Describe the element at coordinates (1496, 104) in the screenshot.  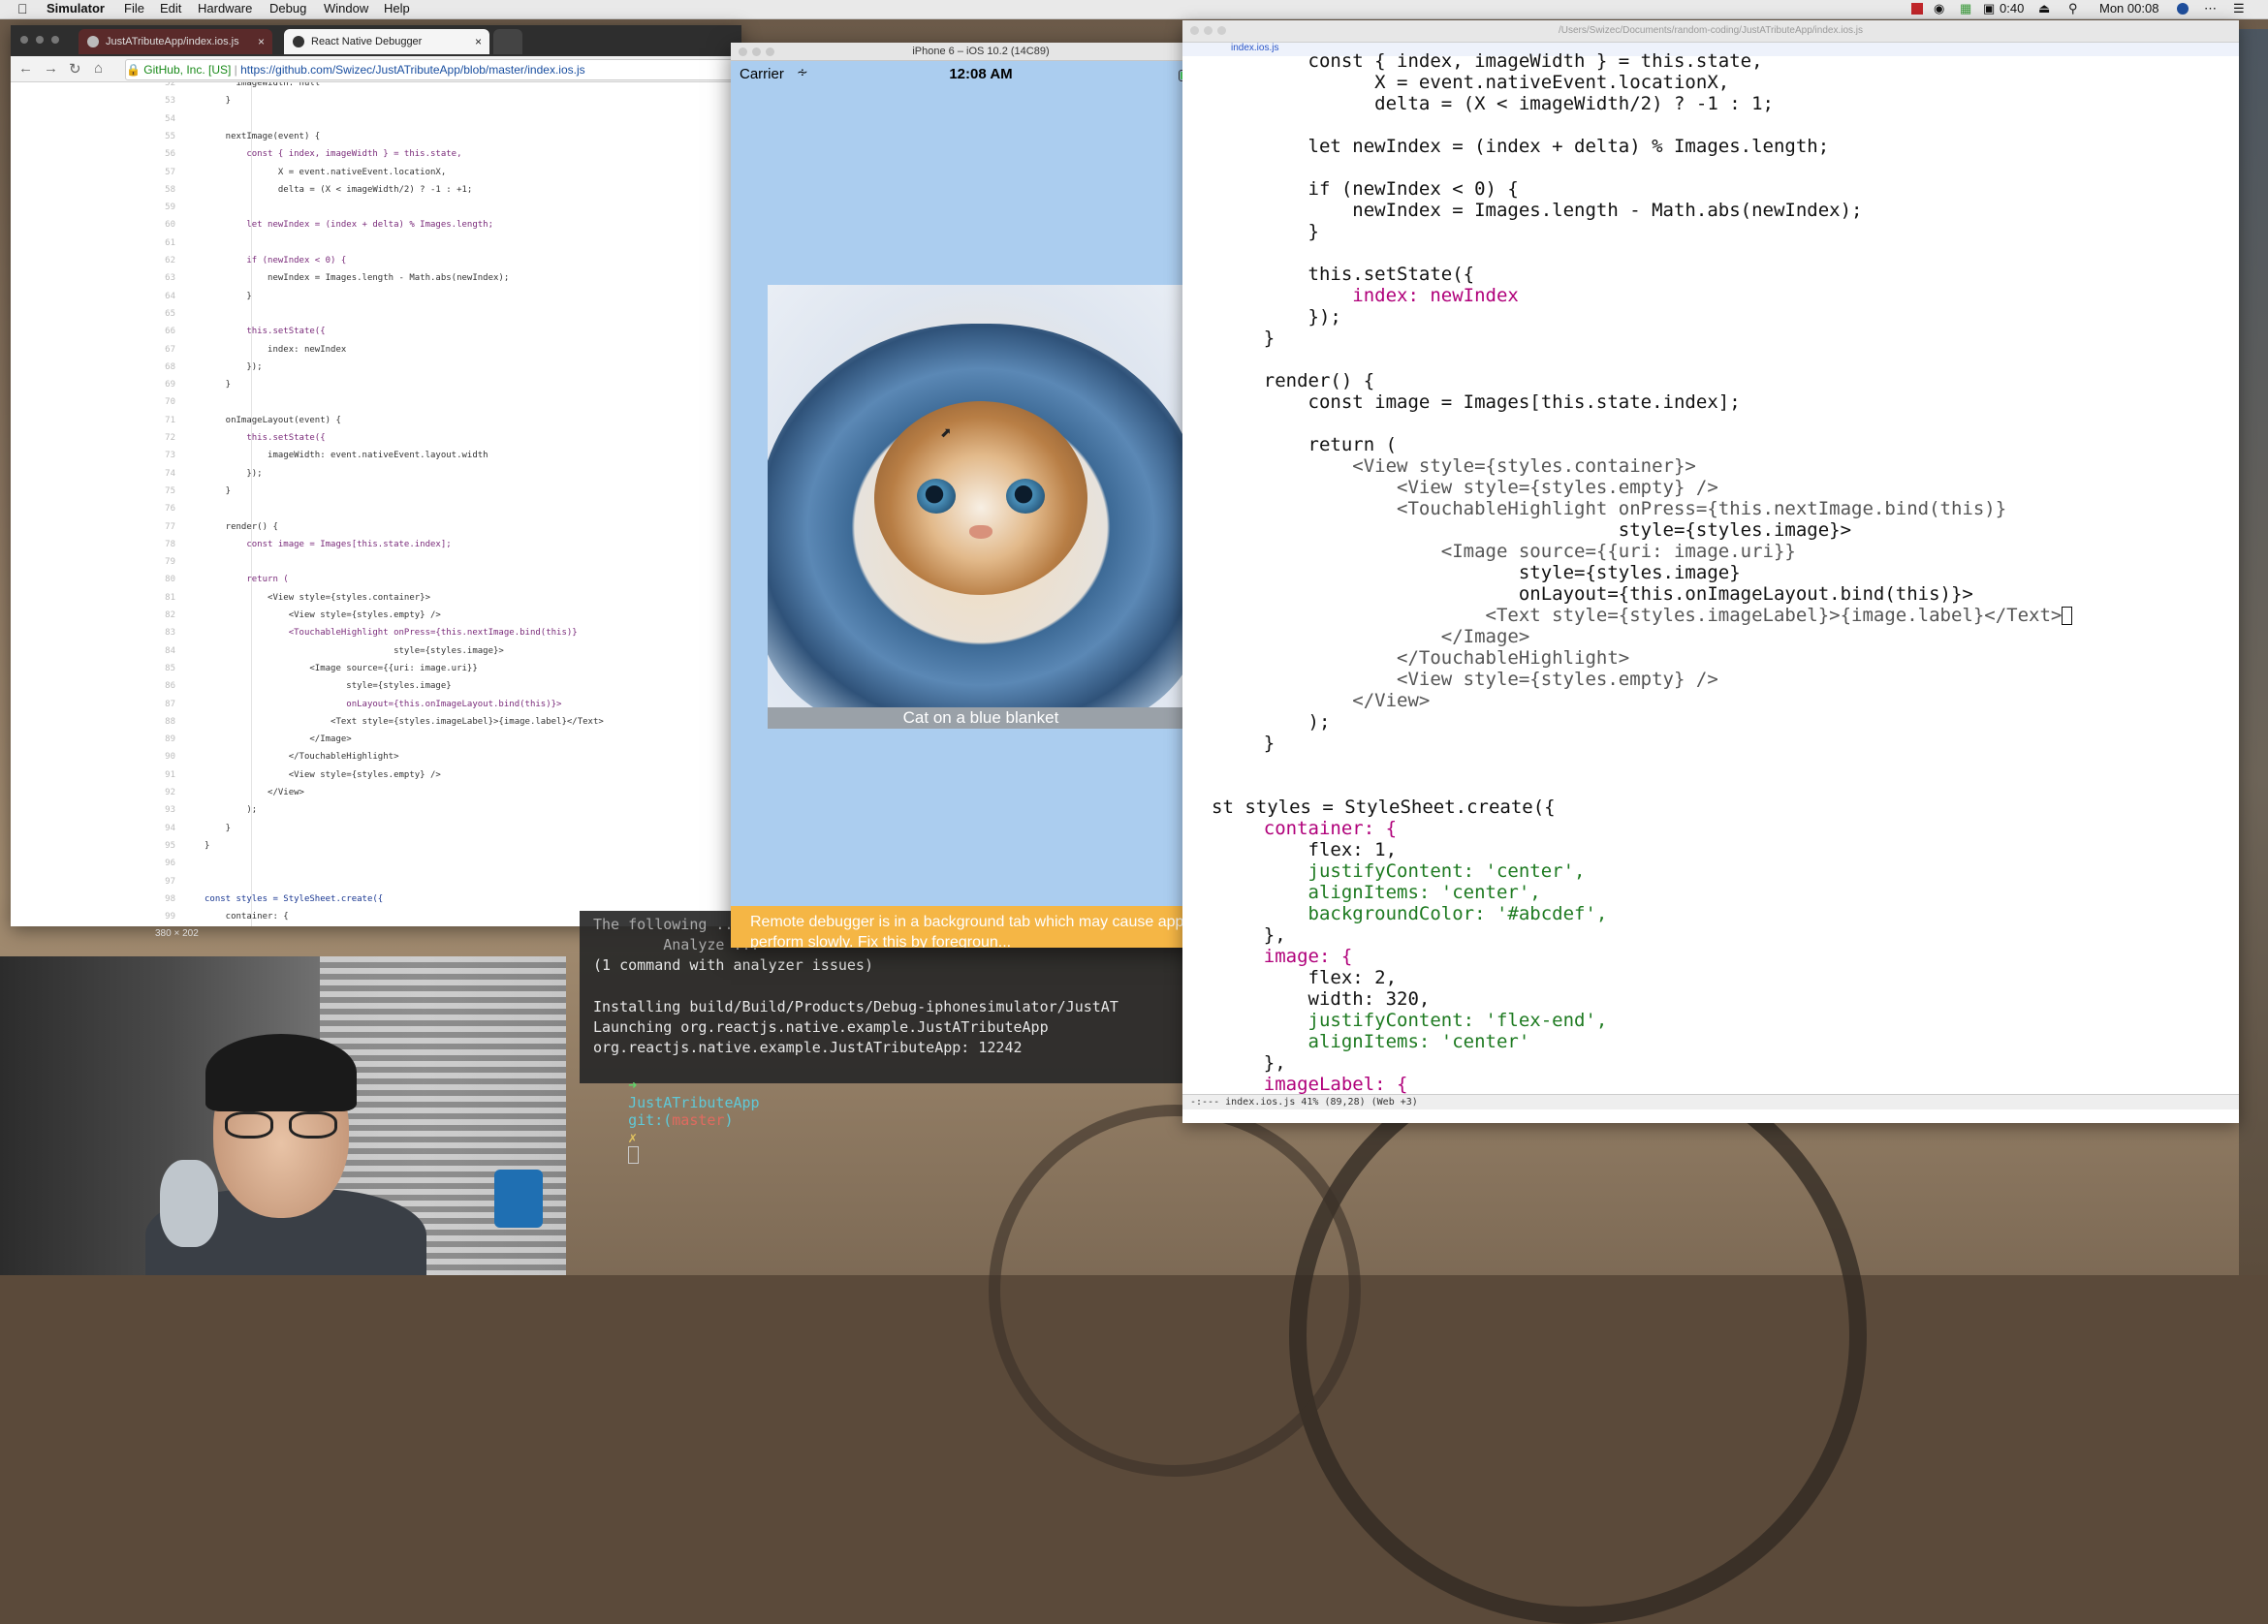
I see `editor-code-line: delta = (X < imageWidth/2) ? -1 : 1;` at that location.